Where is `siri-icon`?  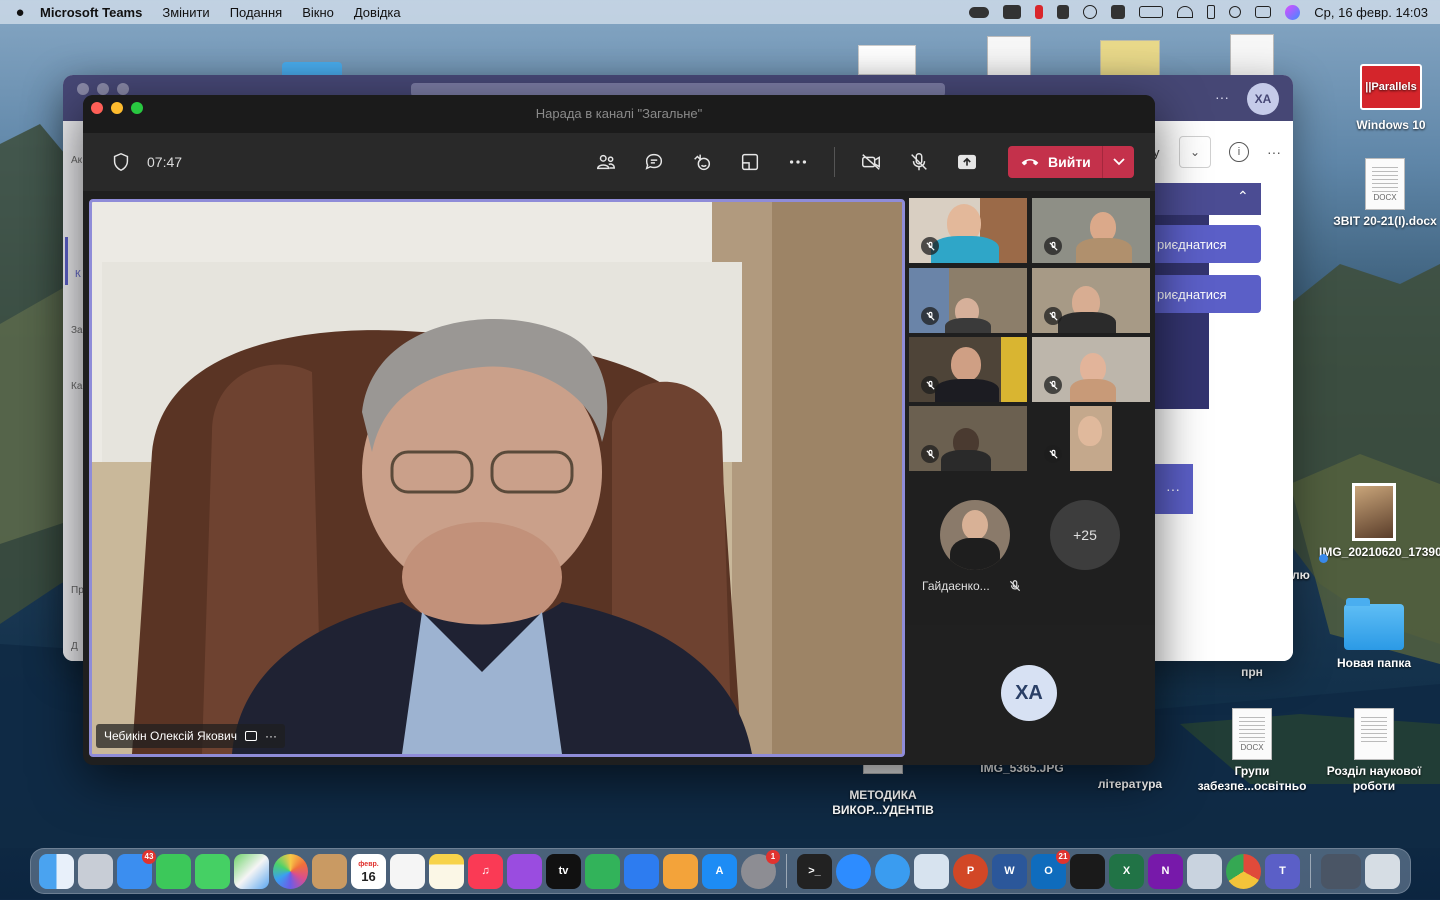 siri-icon is located at coordinates (1293, 12).